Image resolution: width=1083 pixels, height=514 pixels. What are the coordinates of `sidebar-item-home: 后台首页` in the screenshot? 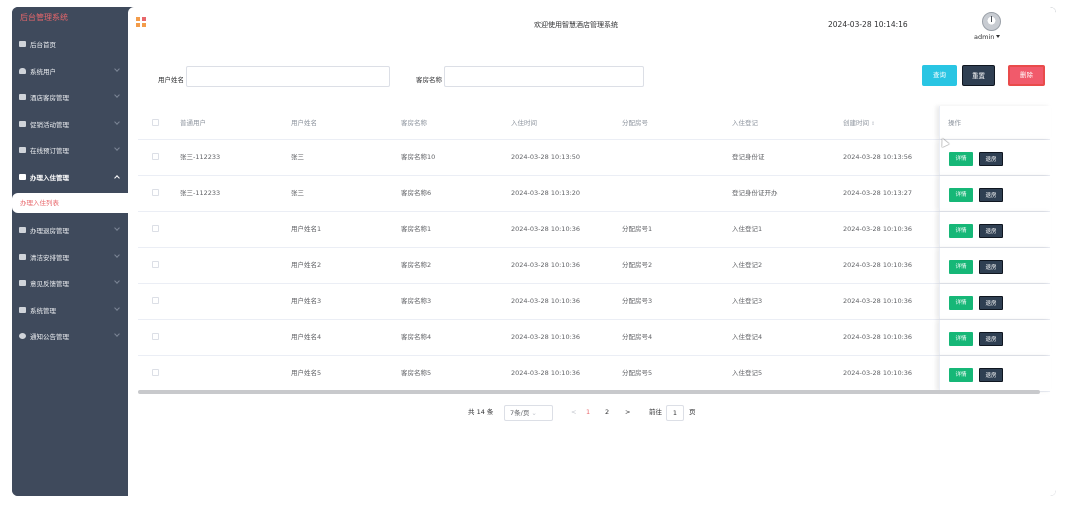 It's located at (70, 44).